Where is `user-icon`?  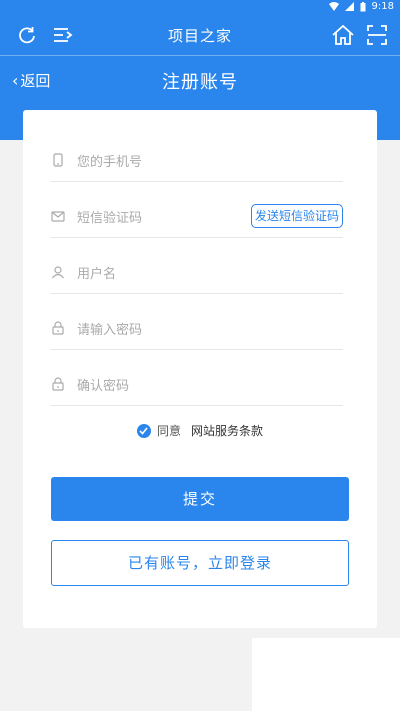
user-icon is located at coordinates (58, 272).